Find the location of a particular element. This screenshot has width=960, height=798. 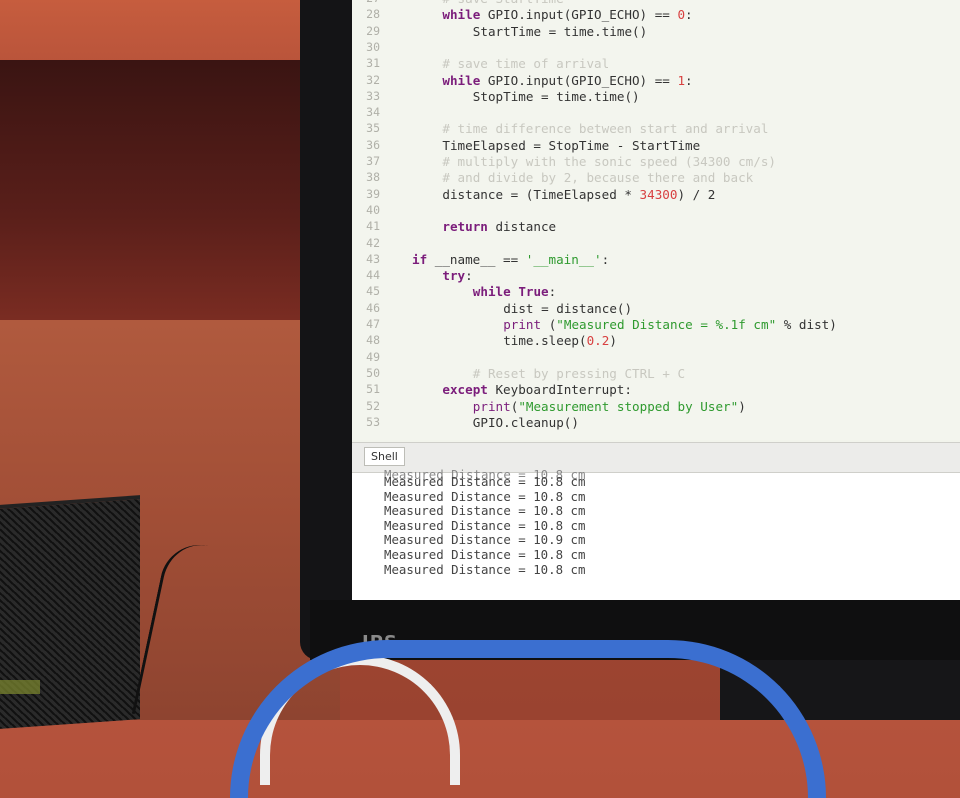

code-text: StopTime = time.time() is located at coordinates (556, 96).